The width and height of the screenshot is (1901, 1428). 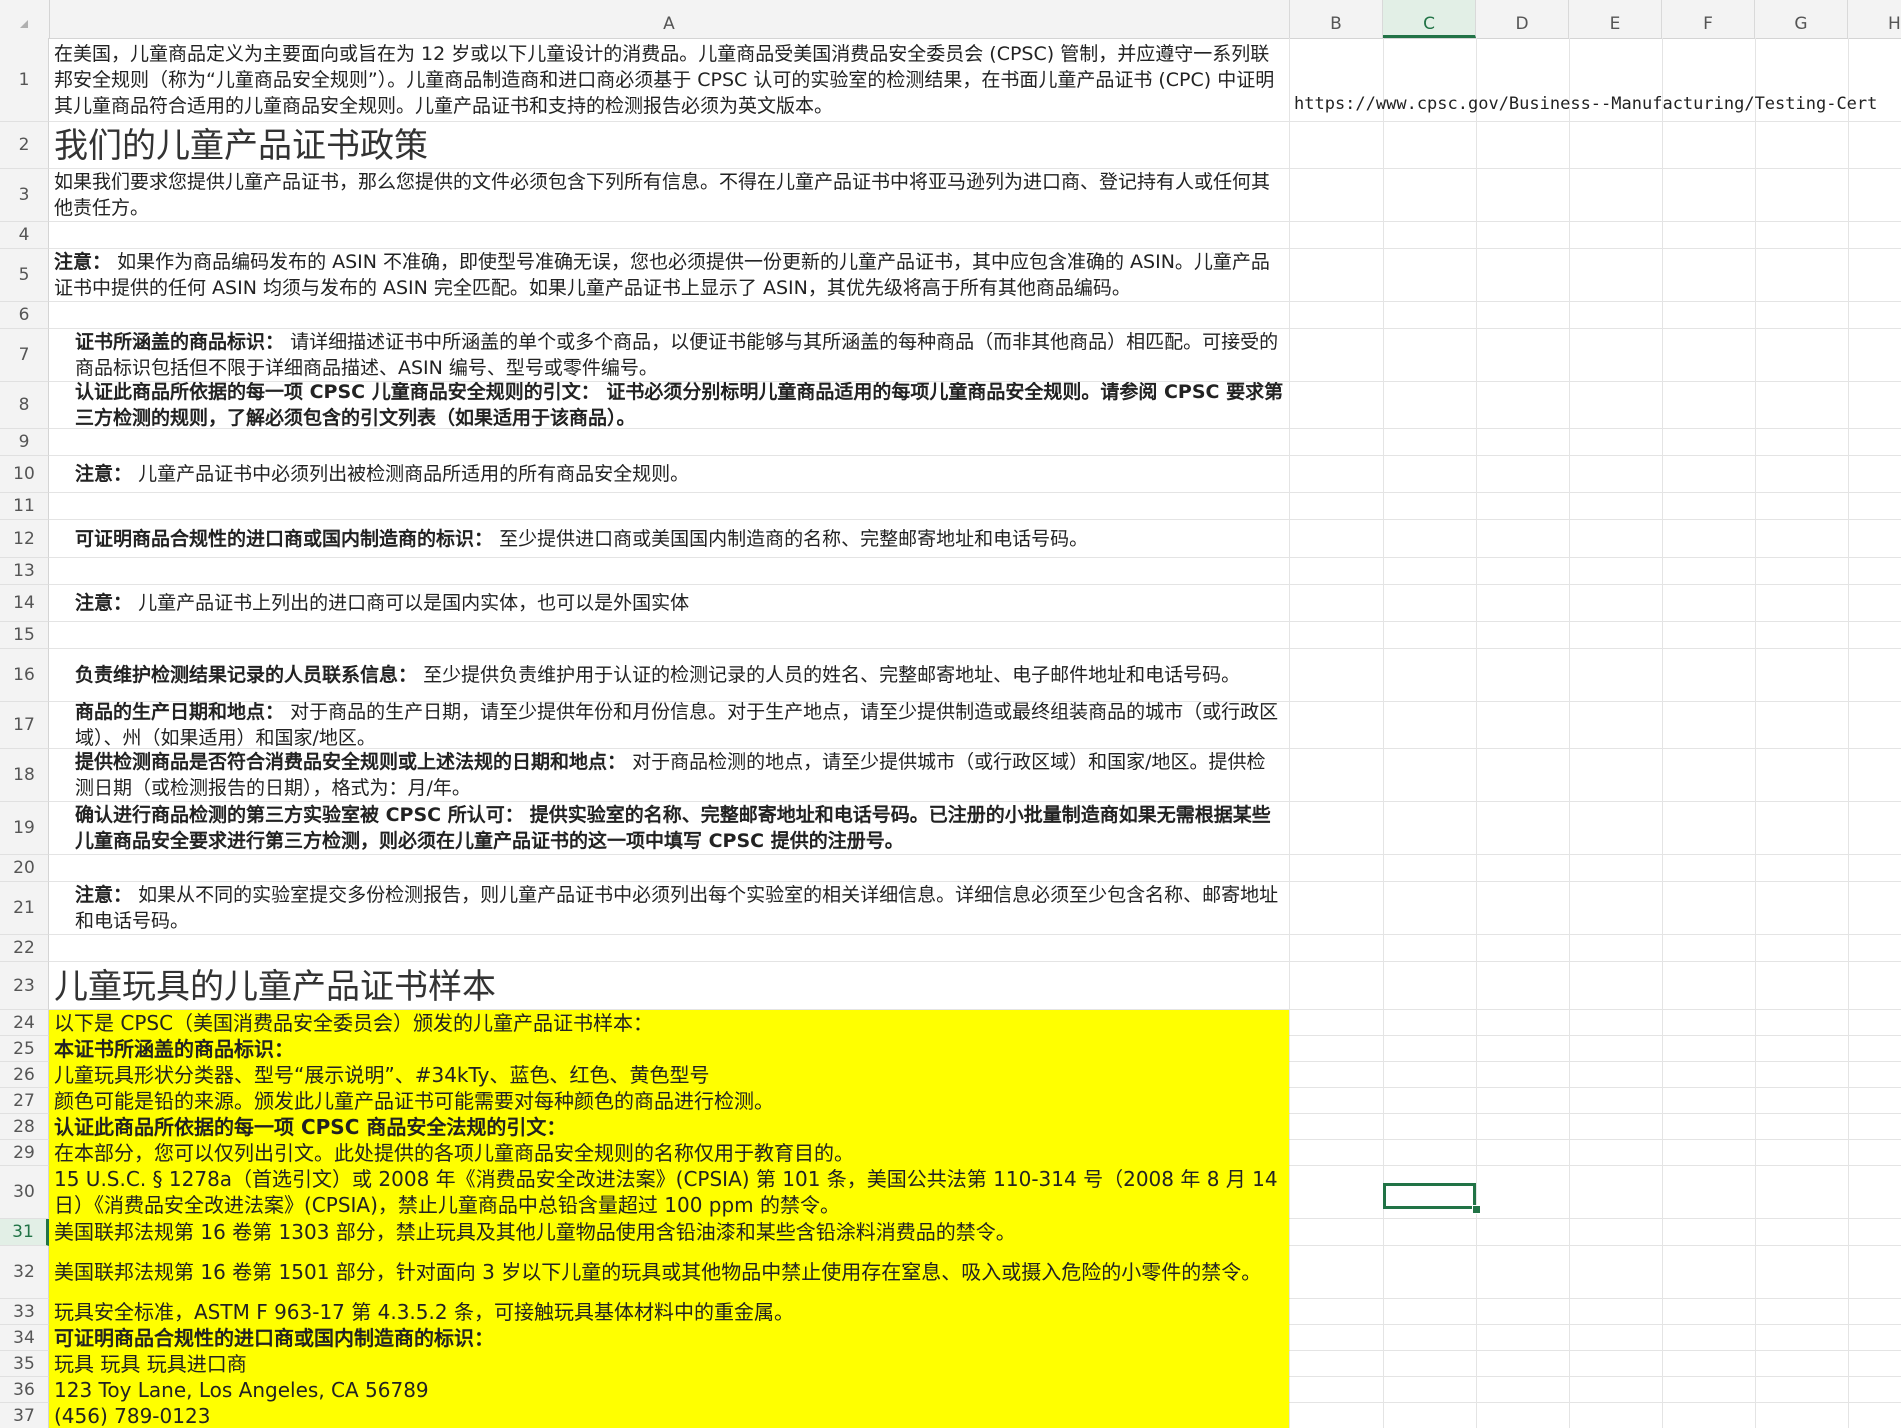 I want to click on cell-a6, so click(x=669, y=315).